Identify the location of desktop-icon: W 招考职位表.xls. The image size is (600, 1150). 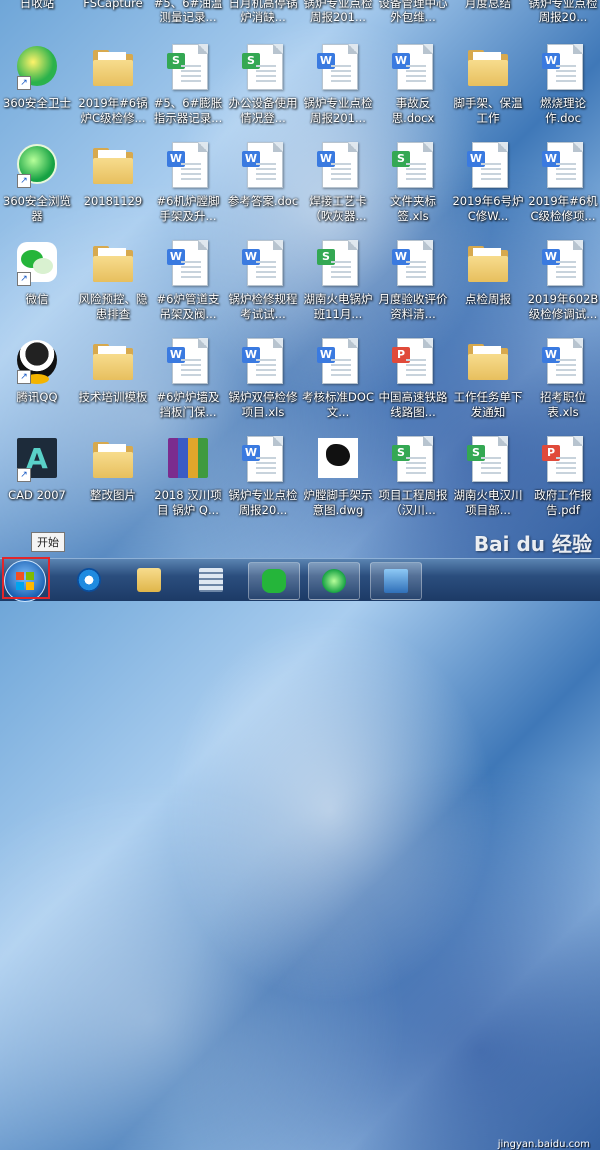
(563, 378).